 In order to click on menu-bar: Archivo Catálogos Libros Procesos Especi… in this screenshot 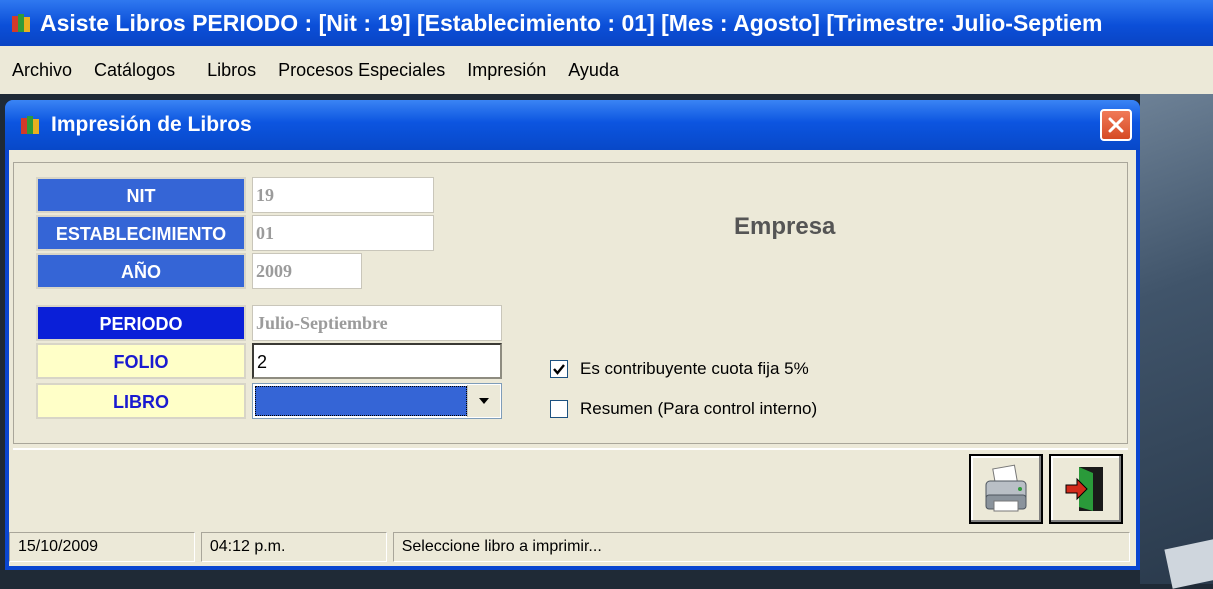, I will do `click(606, 70)`.